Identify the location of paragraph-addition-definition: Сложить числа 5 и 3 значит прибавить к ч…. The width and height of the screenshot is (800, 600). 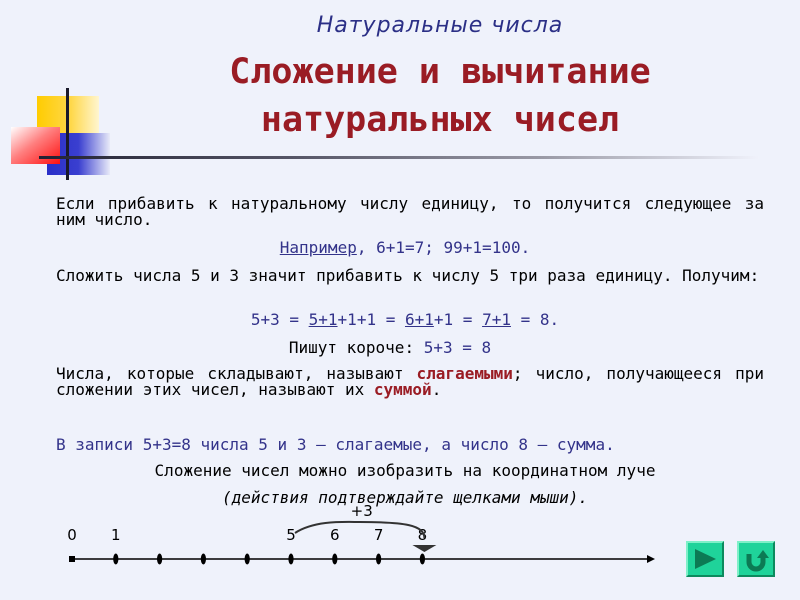
(408, 275).